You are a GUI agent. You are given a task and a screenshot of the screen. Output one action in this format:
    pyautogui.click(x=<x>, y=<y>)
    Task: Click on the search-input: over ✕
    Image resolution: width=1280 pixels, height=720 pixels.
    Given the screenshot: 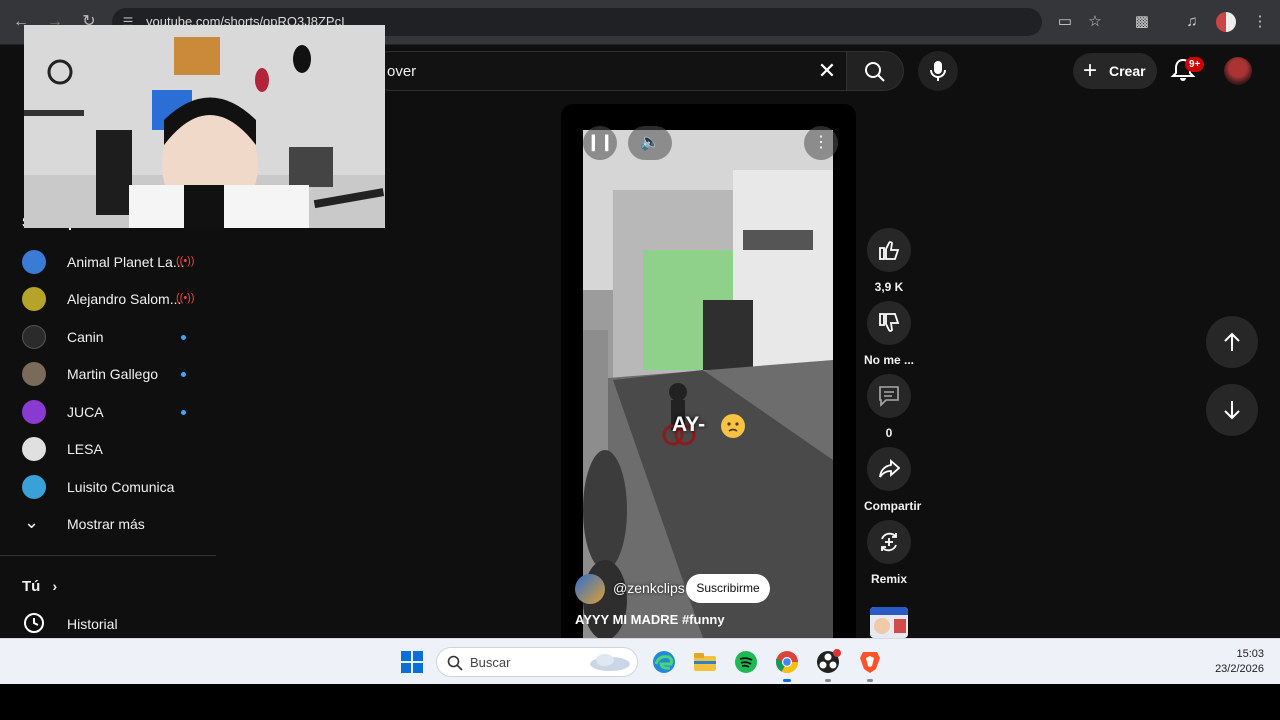 What is the action you would take?
    pyautogui.click(x=609, y=71)
    